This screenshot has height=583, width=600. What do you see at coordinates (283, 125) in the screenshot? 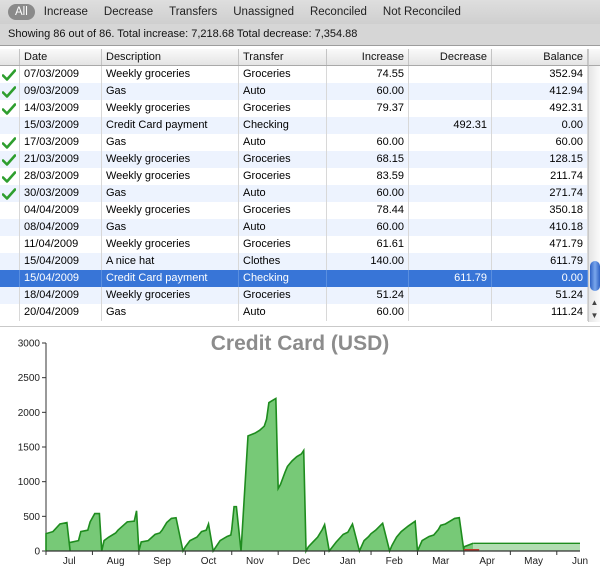
I see `cell-transfer: Checking` at bounding box center [283, 125].